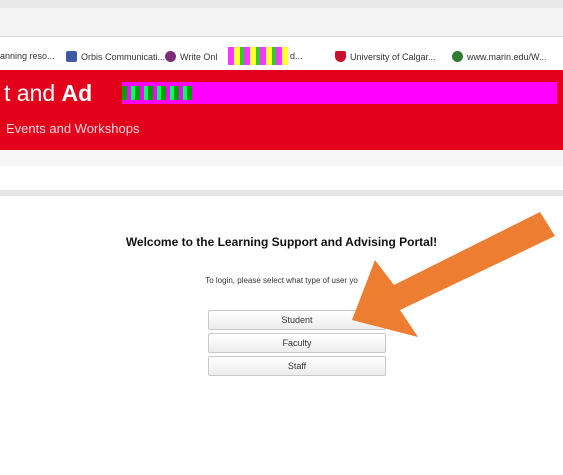 This screenshot has width=563, height=475. Describe the element at coordinates (457, 56) in the screenshot. I see `globe-icon` at that location.